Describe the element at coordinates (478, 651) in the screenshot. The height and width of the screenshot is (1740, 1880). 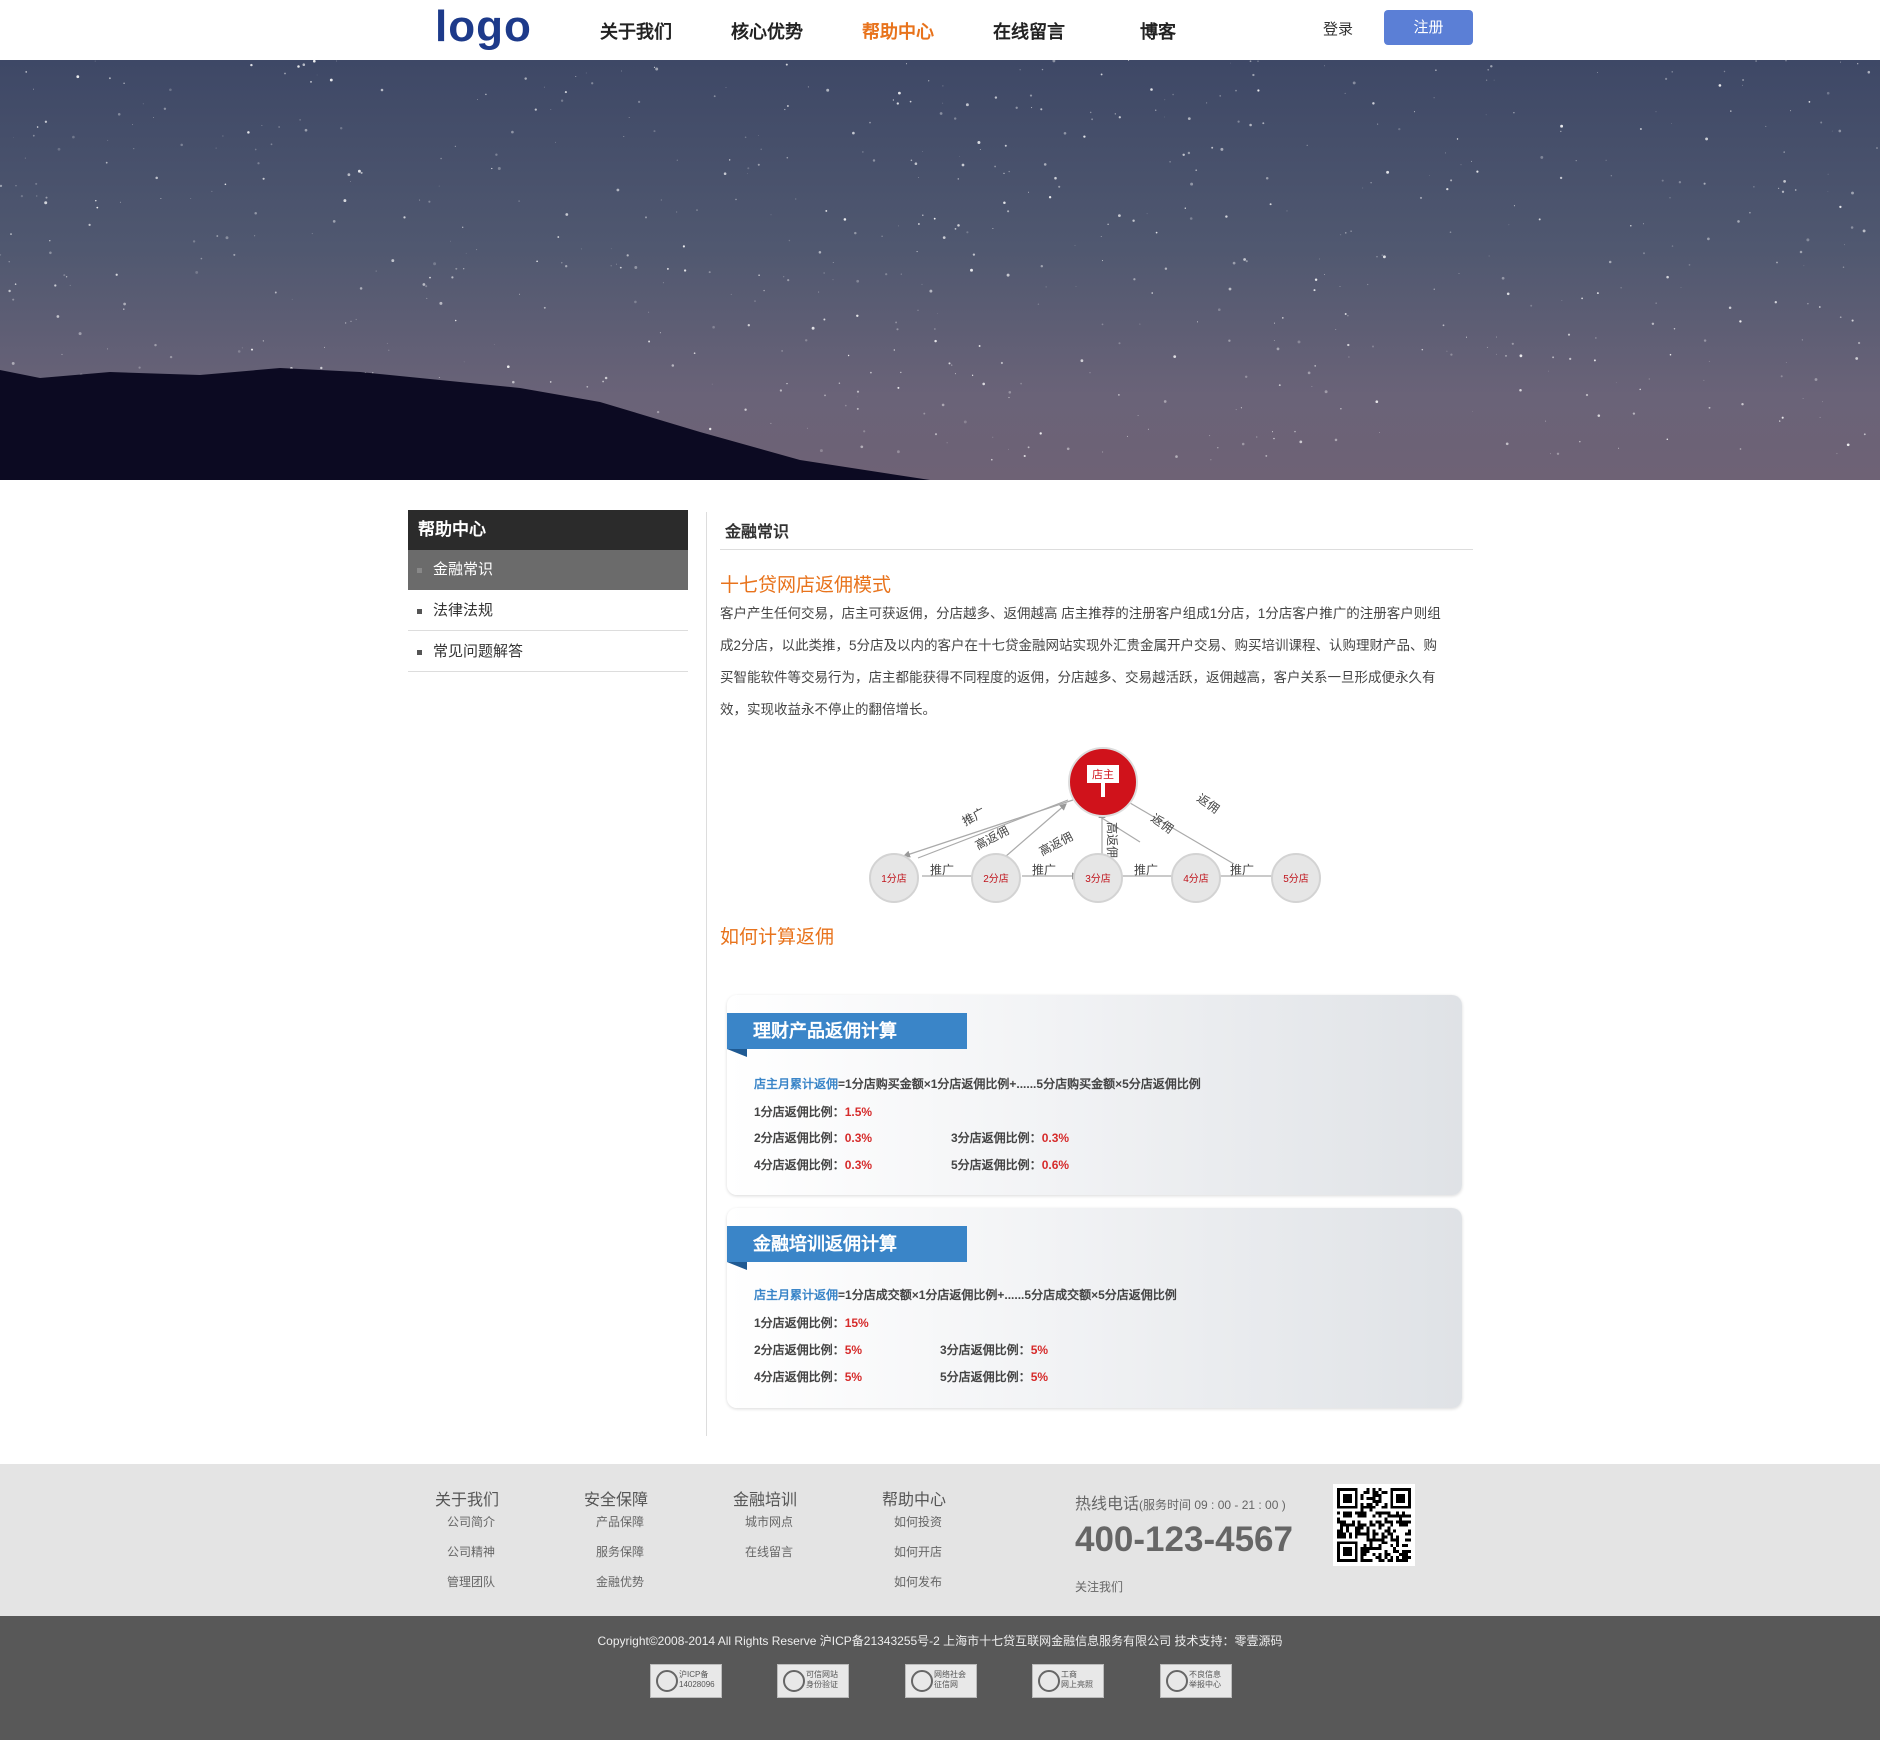
I see `sidebar-item-label: 常见问题解答` at that location.